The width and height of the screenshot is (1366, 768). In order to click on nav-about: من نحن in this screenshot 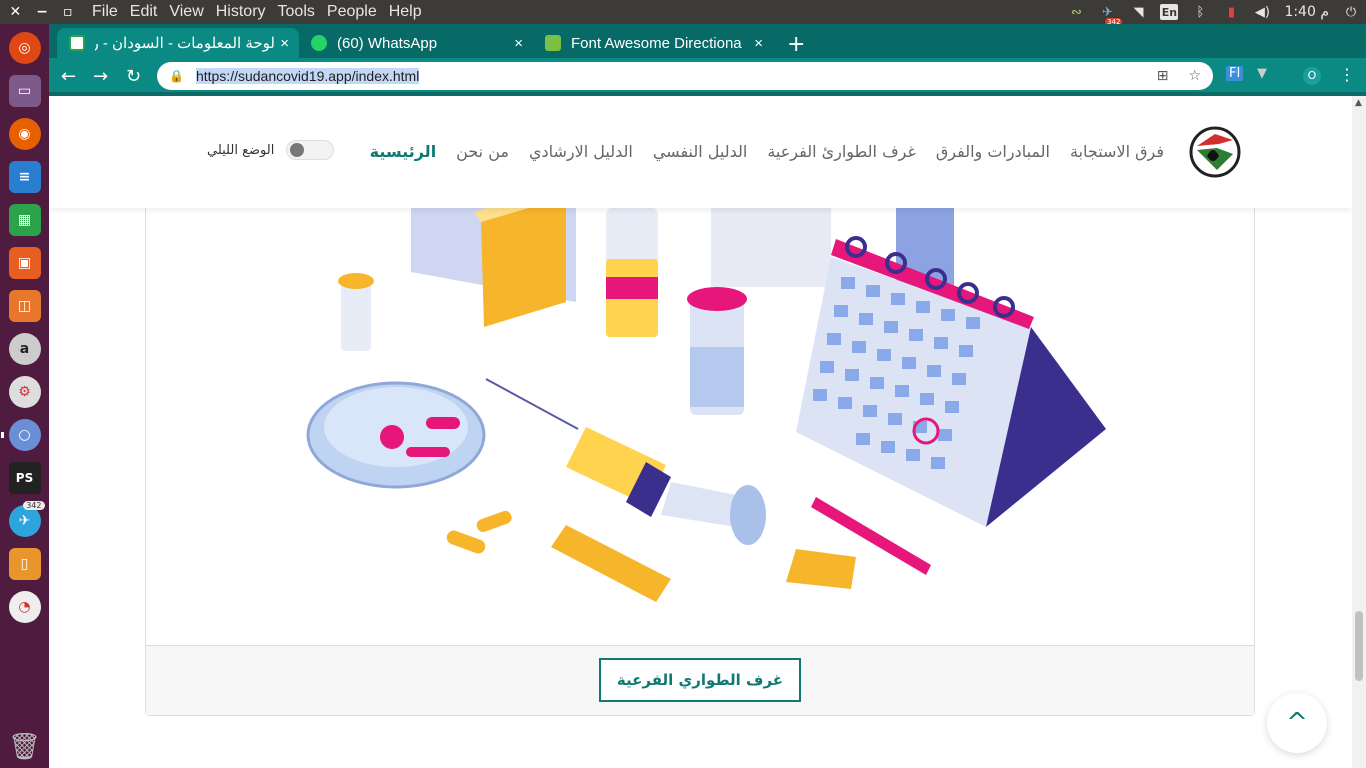, I will do `click(482, 151)`.